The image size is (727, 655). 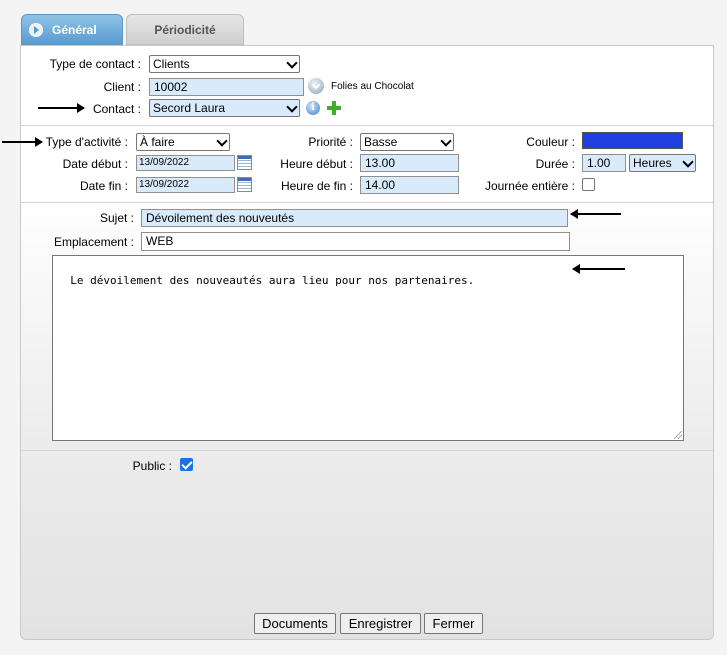 I want to click on contact-value: Secord Laura, so click(x=189, y=108).